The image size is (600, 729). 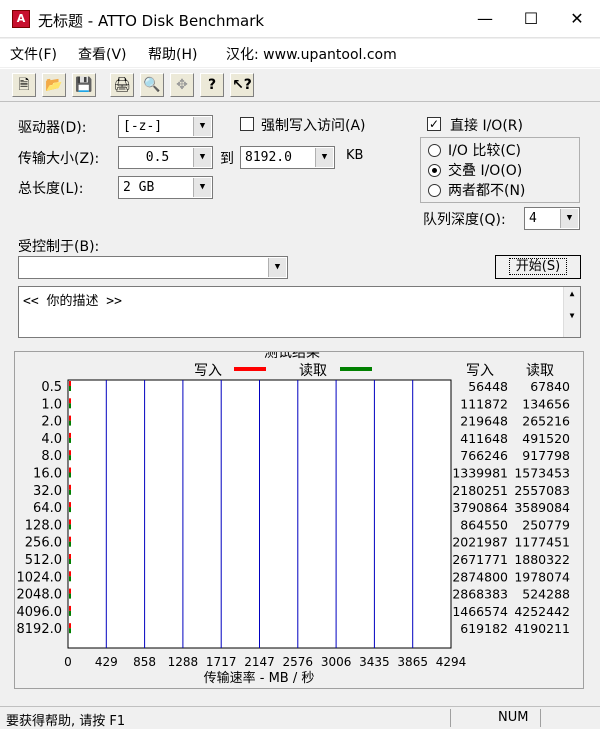 What do you see at coordinates (59, 247) in the screenshot?
I see `controlled-by-label: 受控制于(B):` at bounding box center [59, 247].